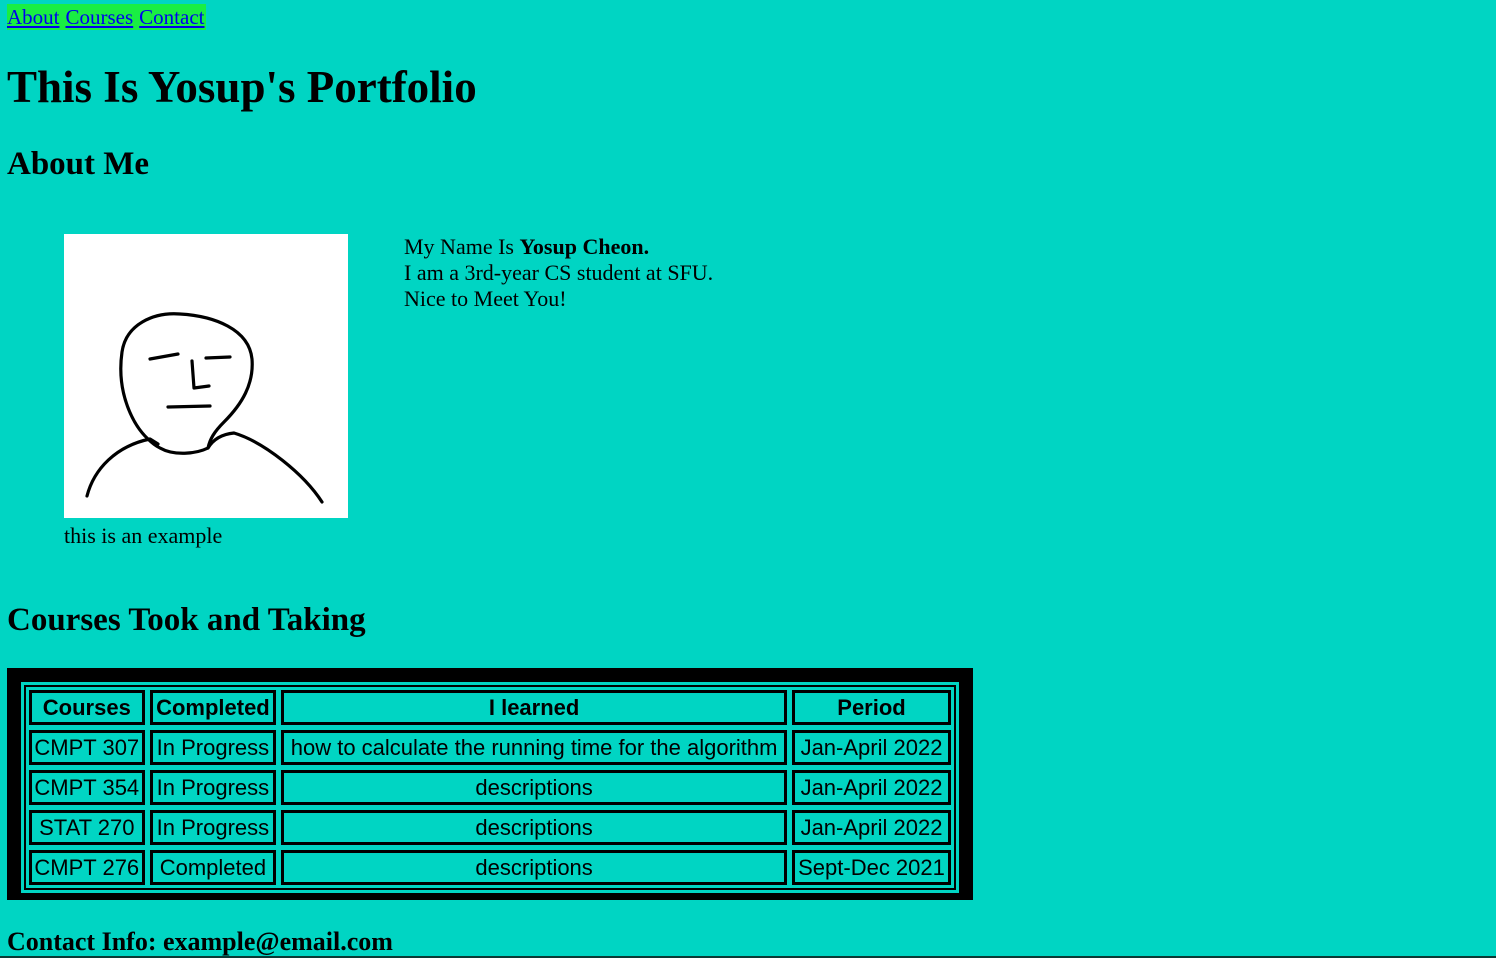  I want to click on nav-link-courses: Courses, so click(100, 17).